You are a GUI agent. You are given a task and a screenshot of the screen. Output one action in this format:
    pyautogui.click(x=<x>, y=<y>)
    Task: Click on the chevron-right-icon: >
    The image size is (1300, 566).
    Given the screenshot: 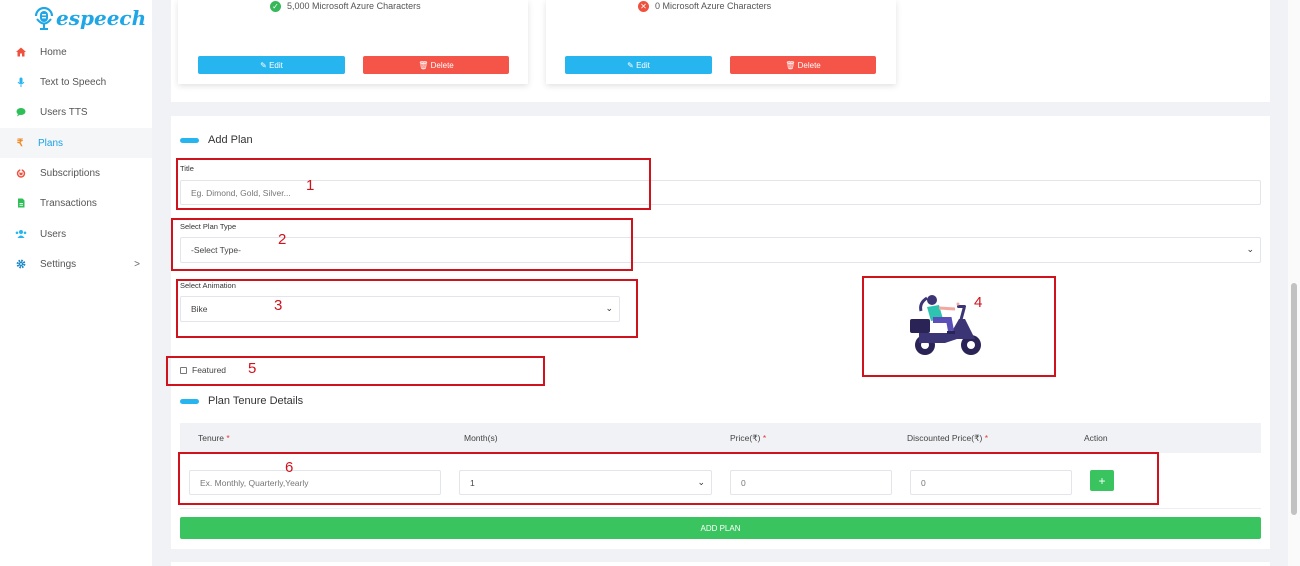 What is the action you would take?
    pyautogui.click(x=137, y=264)
    